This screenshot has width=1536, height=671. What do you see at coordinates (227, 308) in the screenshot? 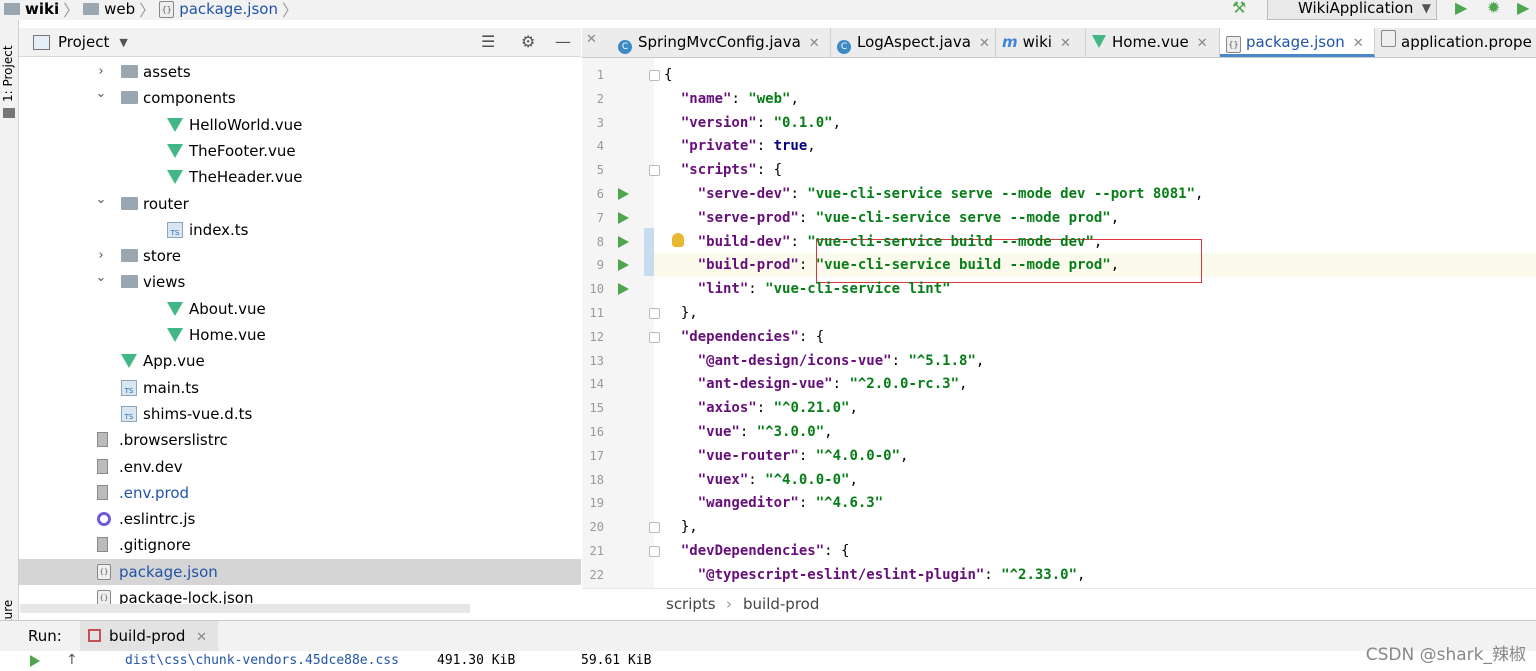
I see `tree-item-label: About.vue` at bounding box center [227, 308].